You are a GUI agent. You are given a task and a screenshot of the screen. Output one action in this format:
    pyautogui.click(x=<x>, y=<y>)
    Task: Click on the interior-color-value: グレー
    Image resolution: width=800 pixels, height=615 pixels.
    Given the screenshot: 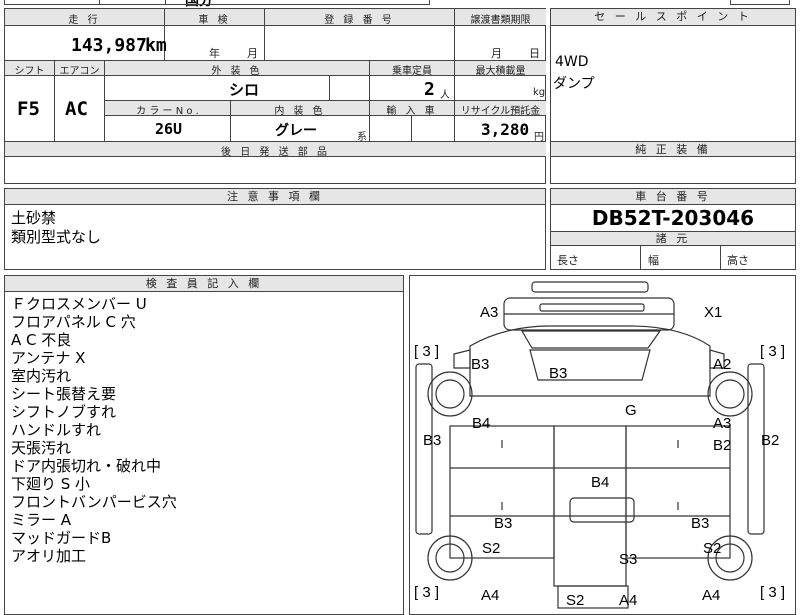 What is the action you would take?
    pyautogui.click(x=296, y=131)
    